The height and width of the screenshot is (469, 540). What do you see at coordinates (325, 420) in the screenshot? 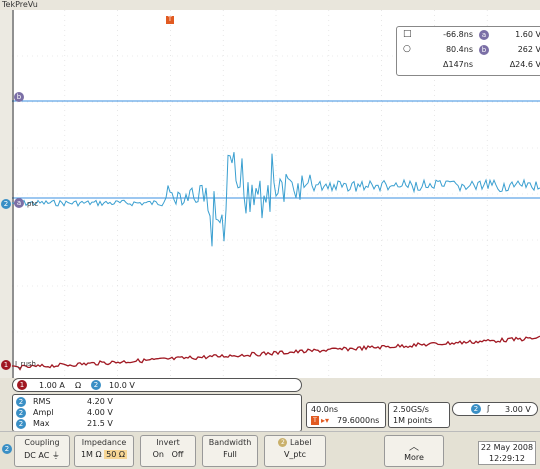
I see `horizontal-position-arrow: ▸▾` at bounding box center [325, 420].